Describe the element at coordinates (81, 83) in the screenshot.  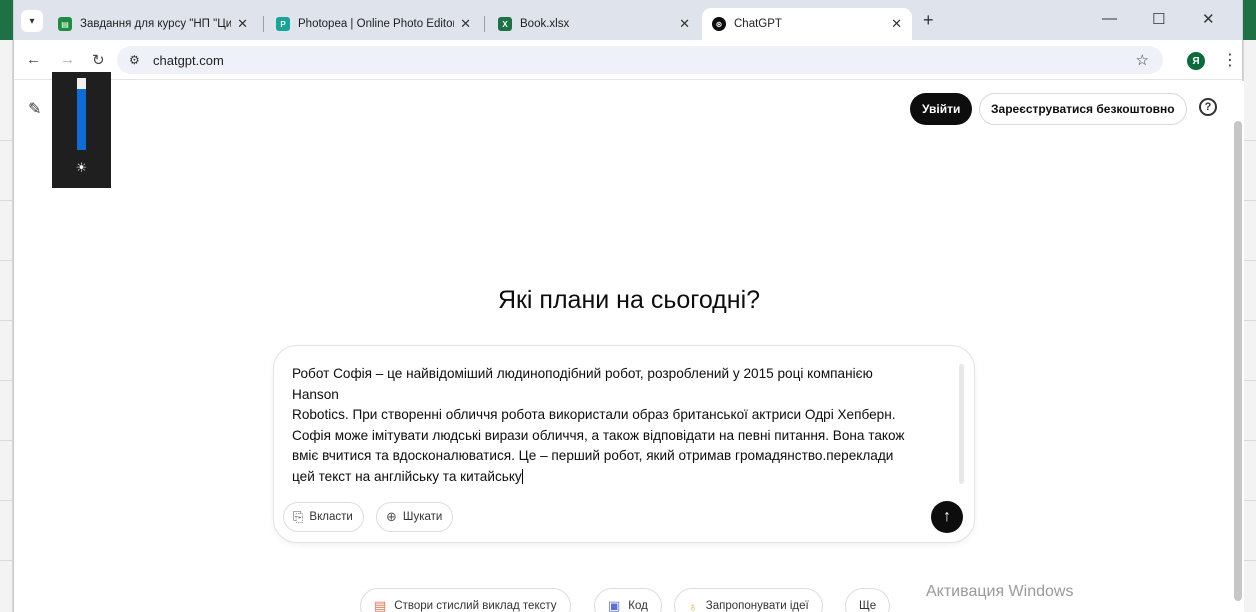
I see `brightness-slider-remaining` at that location.